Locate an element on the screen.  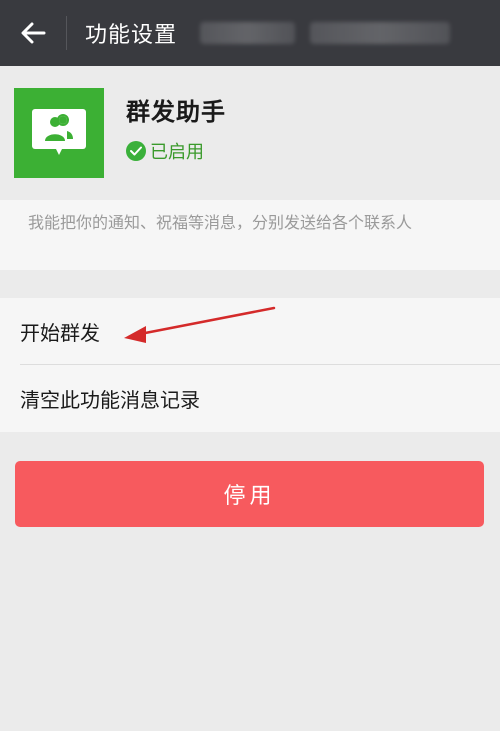
status-badge: 已启用 is located at coordinates (165, 151).